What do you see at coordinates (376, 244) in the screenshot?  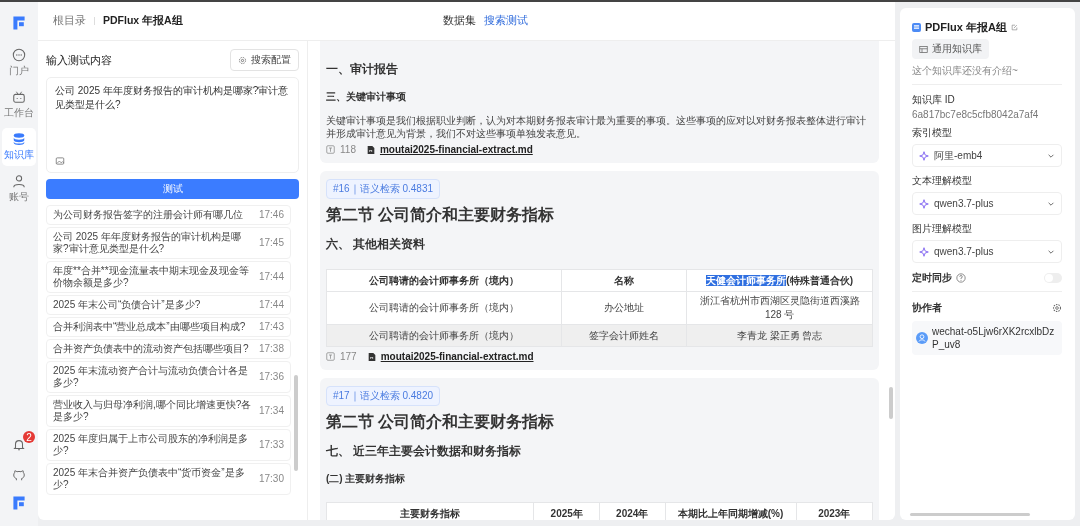 I see `subsection-heading: 六、 其他相关资料` at bounding box center [376, 244].